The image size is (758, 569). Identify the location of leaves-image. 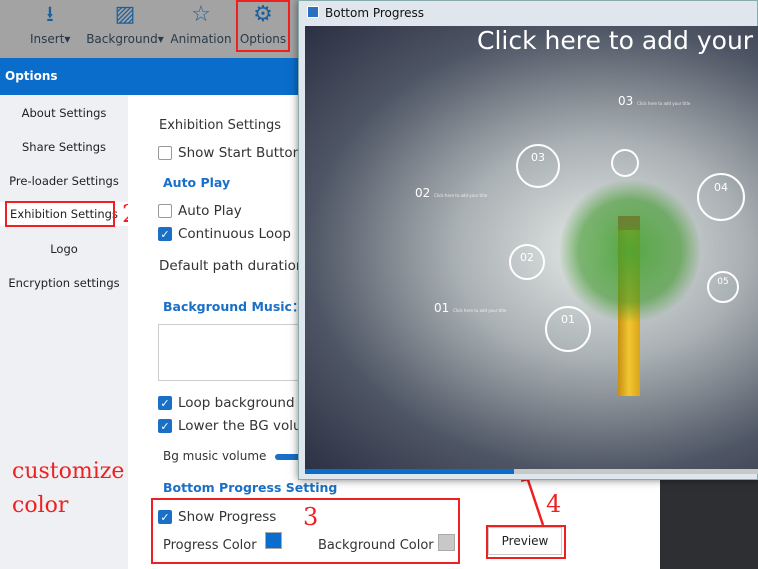
(630, 251).